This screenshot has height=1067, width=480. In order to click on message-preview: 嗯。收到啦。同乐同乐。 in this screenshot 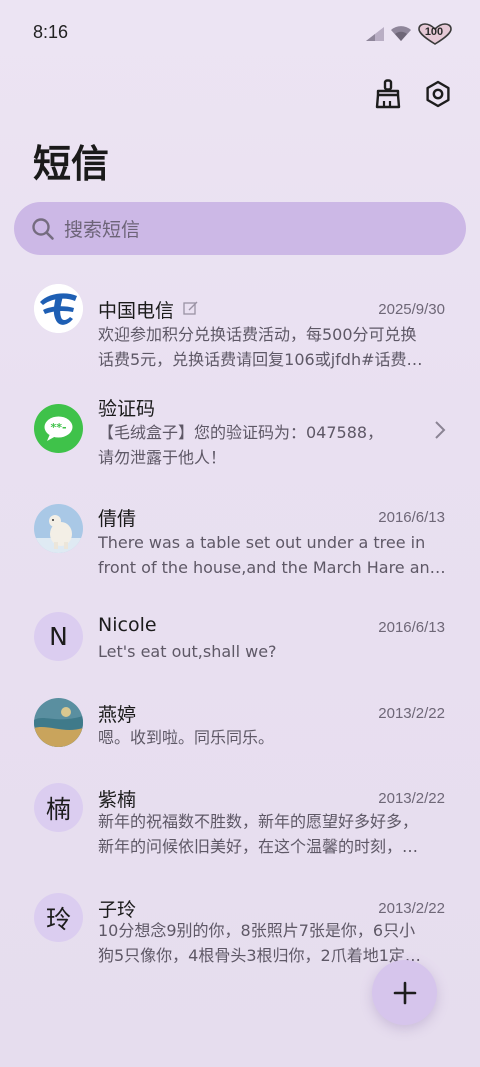, I will do `click(272, 737)`.